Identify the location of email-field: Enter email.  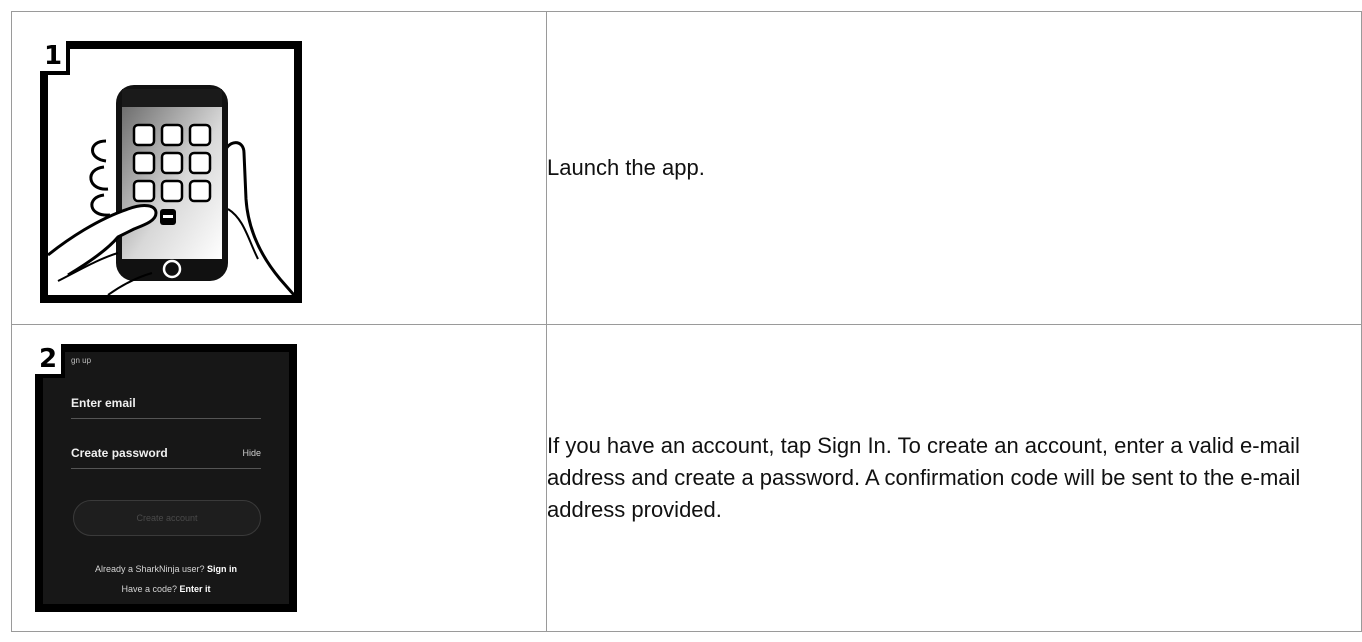
(166, 407).